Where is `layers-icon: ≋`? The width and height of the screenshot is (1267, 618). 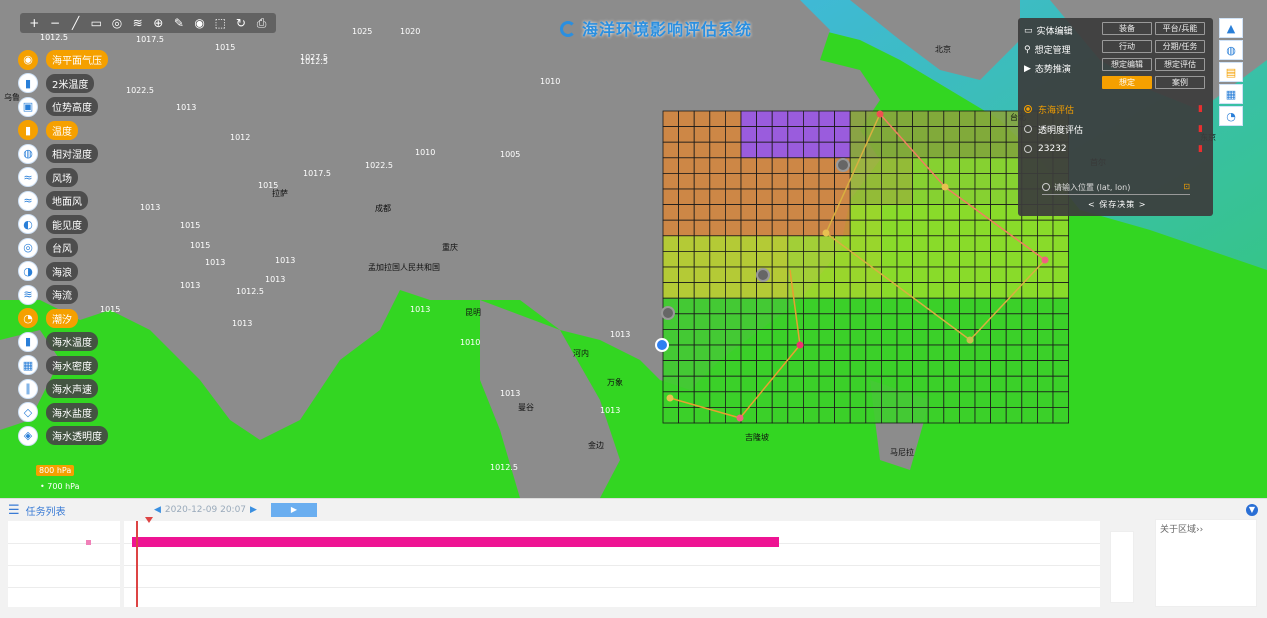
layers-icon: ≋ is located at coordinates (138, 23).